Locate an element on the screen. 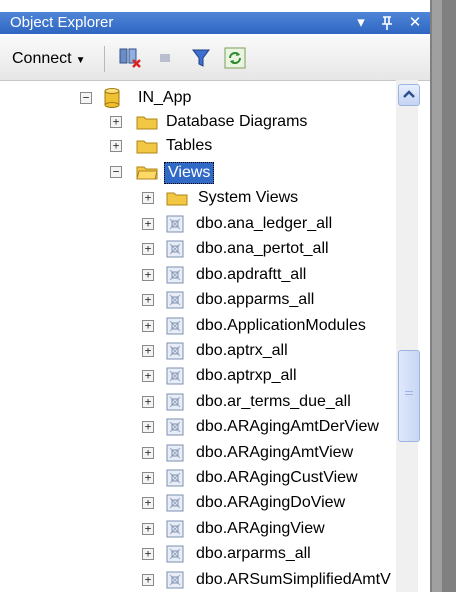  view-icon is located at coordinates (175, 581).